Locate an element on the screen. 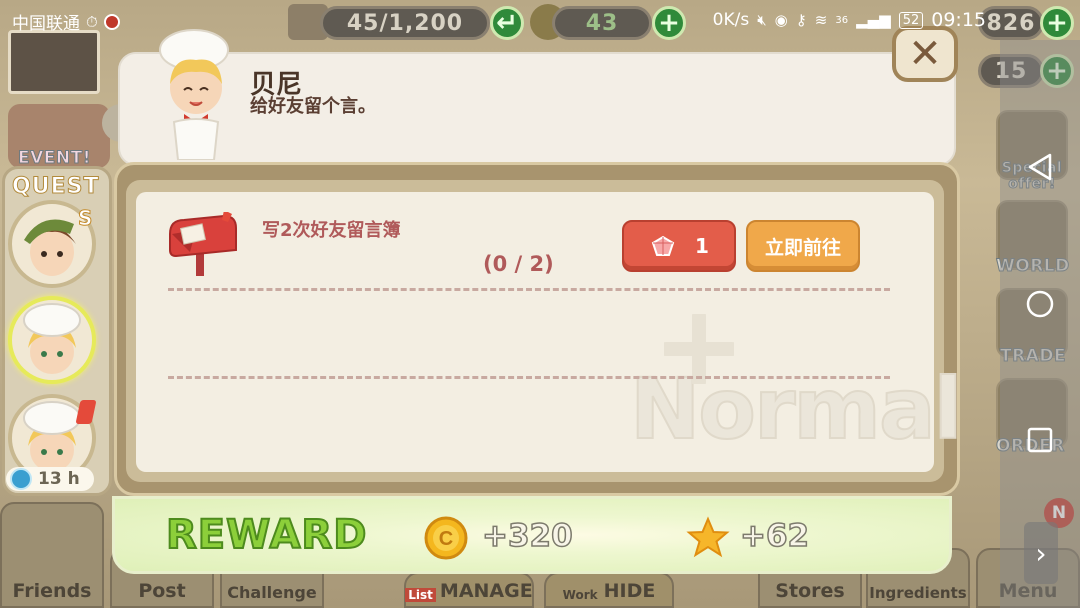 The height and width of the screenshot is (608, 1080). work-label: Work is located at coordinates (580, 595).